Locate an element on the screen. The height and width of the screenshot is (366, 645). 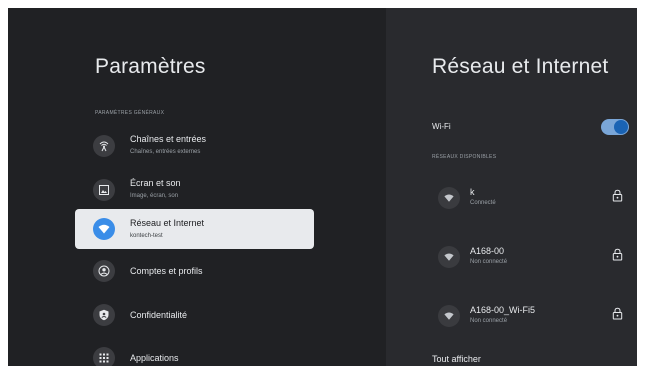
network-name: k is located at coordinates (472, 192).